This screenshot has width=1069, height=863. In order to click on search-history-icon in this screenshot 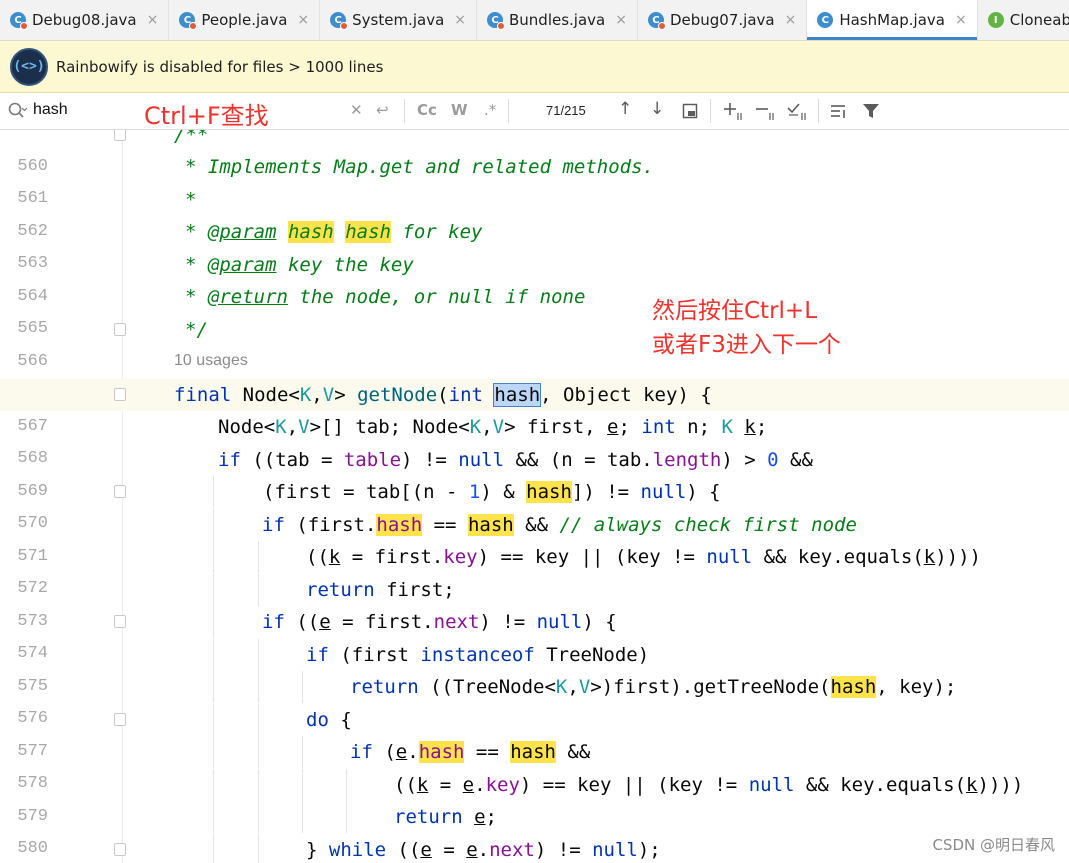, I will do `click(17, 111)`.